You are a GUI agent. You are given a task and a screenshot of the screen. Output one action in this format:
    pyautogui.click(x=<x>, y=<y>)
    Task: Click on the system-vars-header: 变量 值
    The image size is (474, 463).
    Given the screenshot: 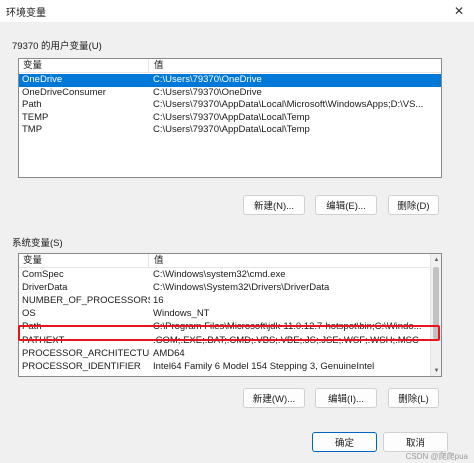 What is the action you would take?
    pyautogui.click(x=230, y=261)
    